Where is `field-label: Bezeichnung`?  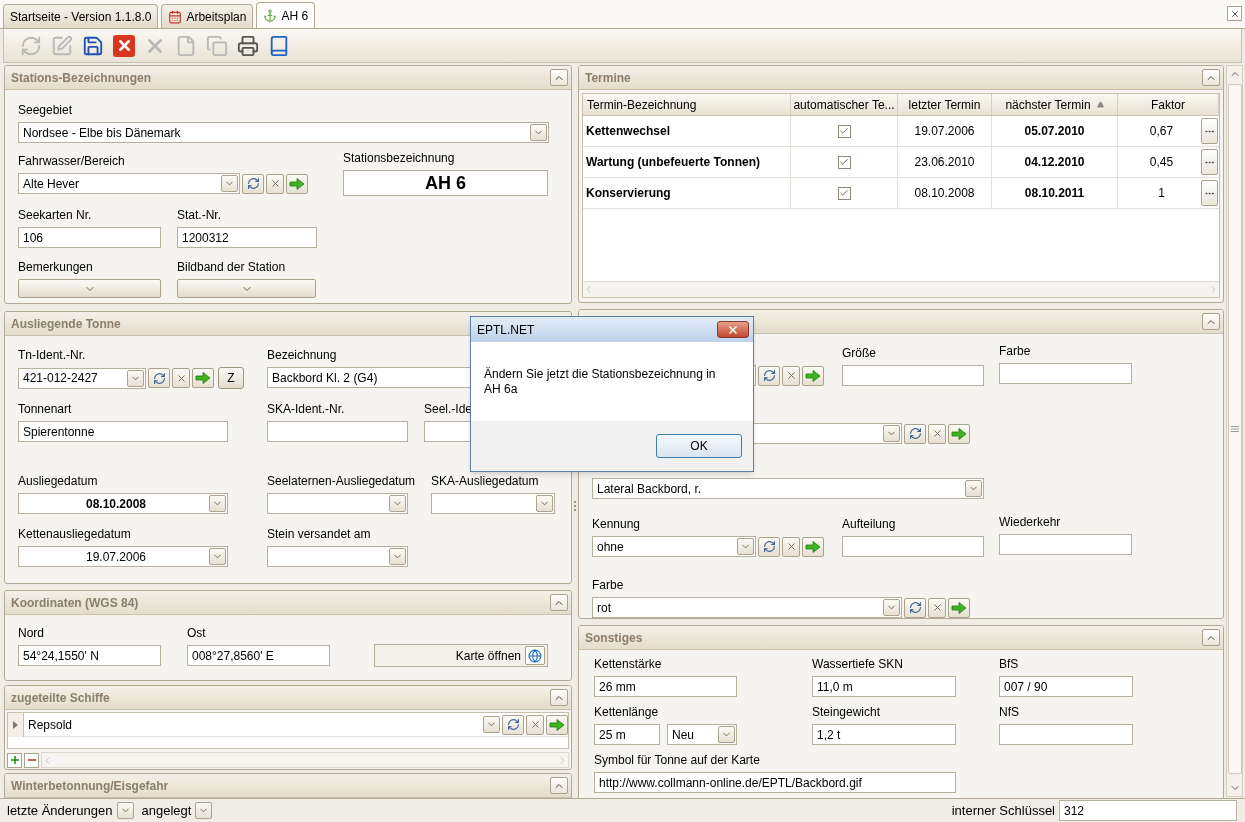
field-label: Bezeichnung is located at coordinates (302, 355).